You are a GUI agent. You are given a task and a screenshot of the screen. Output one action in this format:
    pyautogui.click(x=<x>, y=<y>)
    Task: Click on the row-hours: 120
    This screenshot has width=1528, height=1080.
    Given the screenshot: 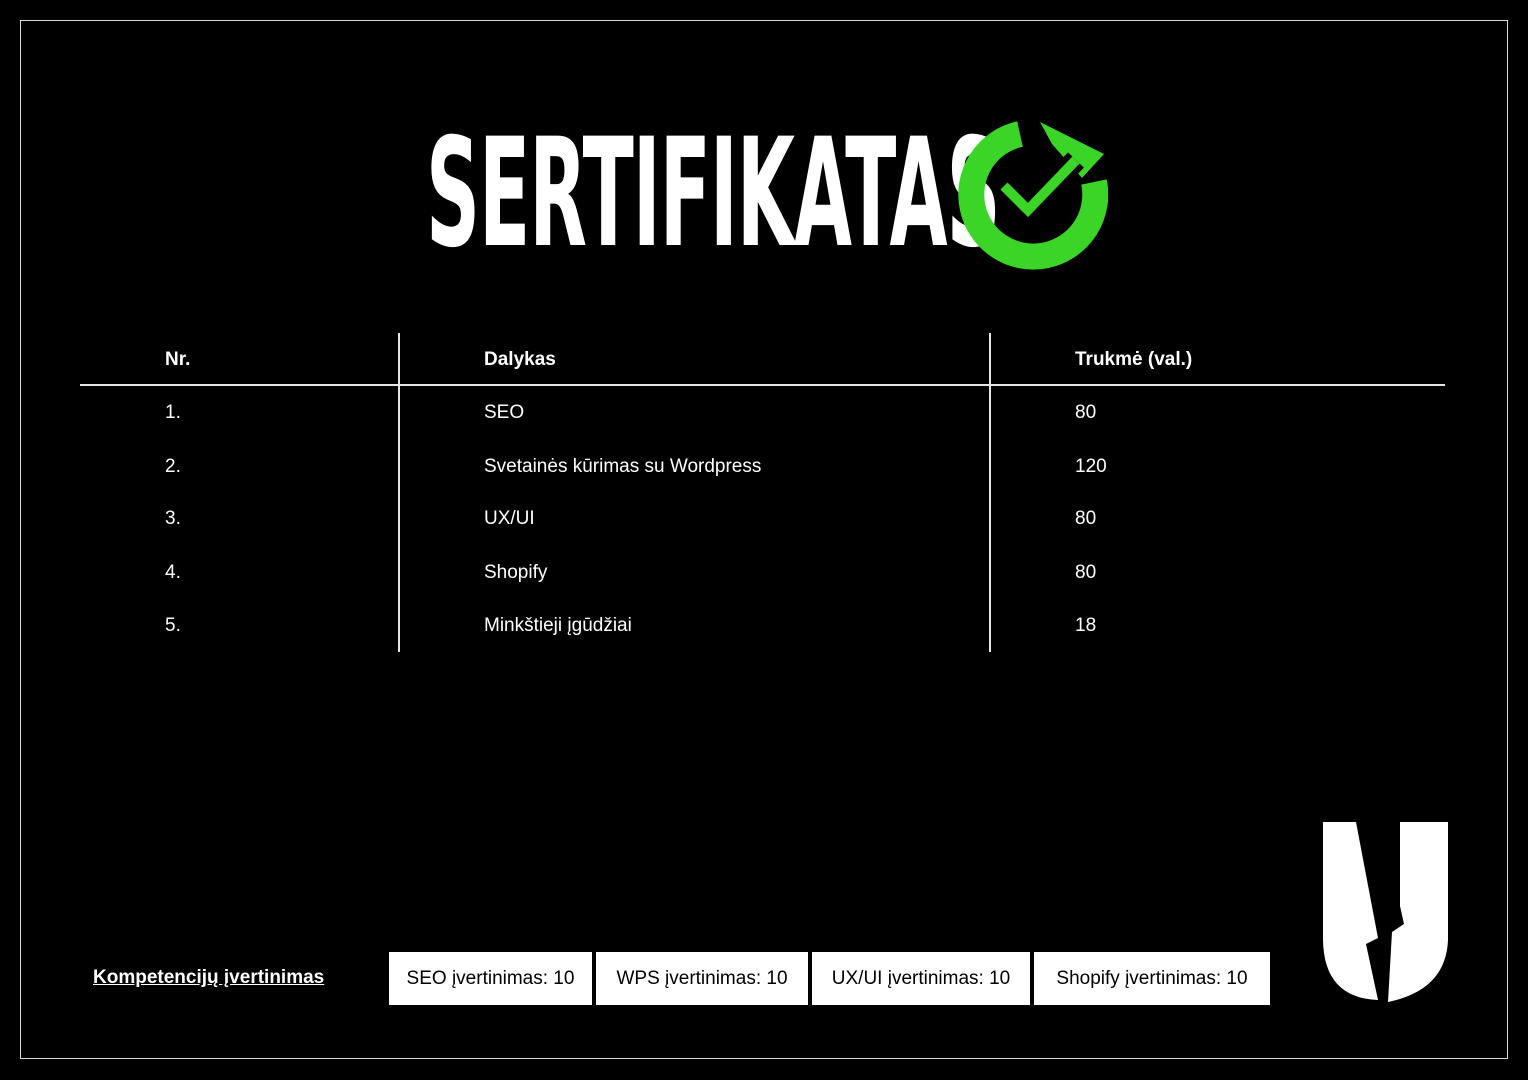 What is the action you would take?
    pyautogui.click(x=1091, y=466)
    